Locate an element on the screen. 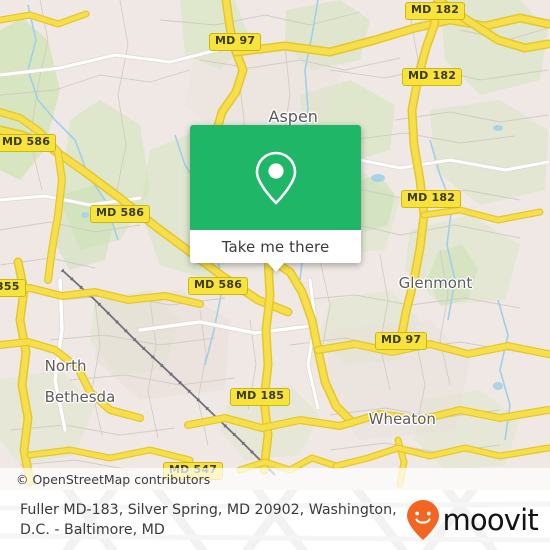 This screenshot has width=550, height=550. card-pin-area is located at coordinates (275, 177).